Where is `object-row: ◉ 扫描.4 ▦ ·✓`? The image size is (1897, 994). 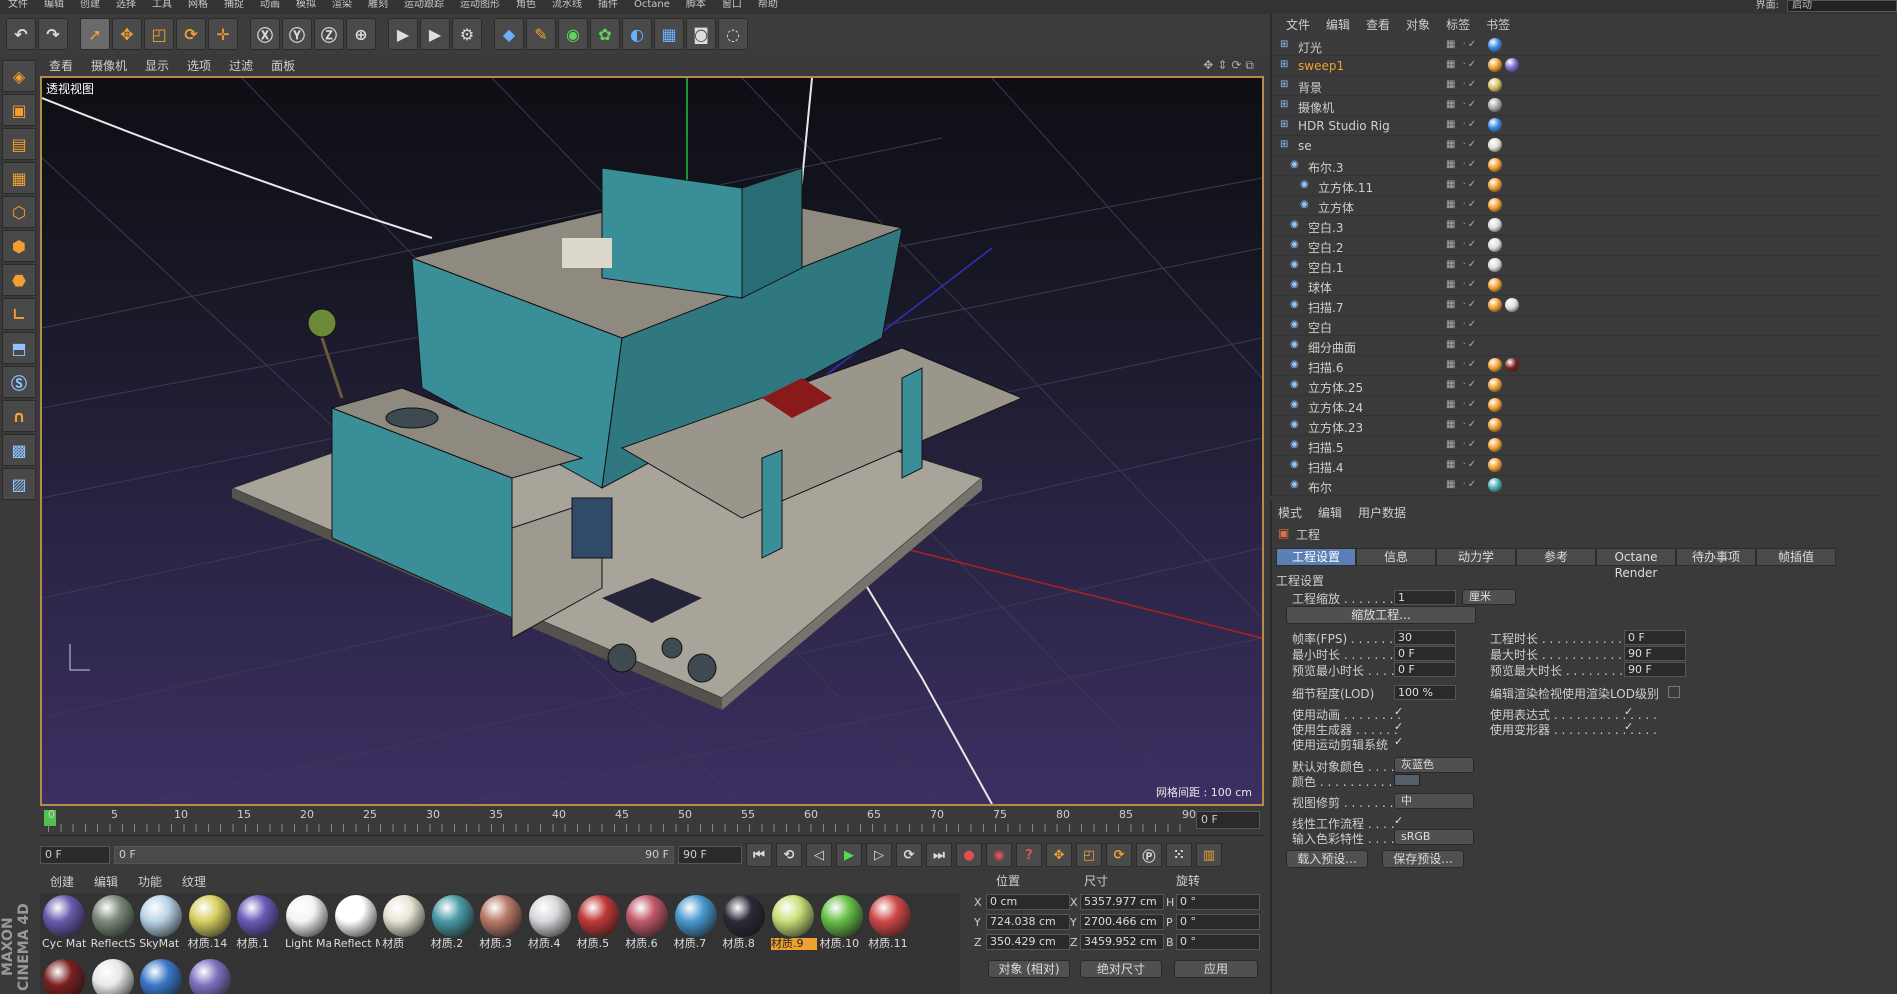 object-row: ◉ 扫描.4 ▦ ·✓ is located at coordinates (1578, 466).